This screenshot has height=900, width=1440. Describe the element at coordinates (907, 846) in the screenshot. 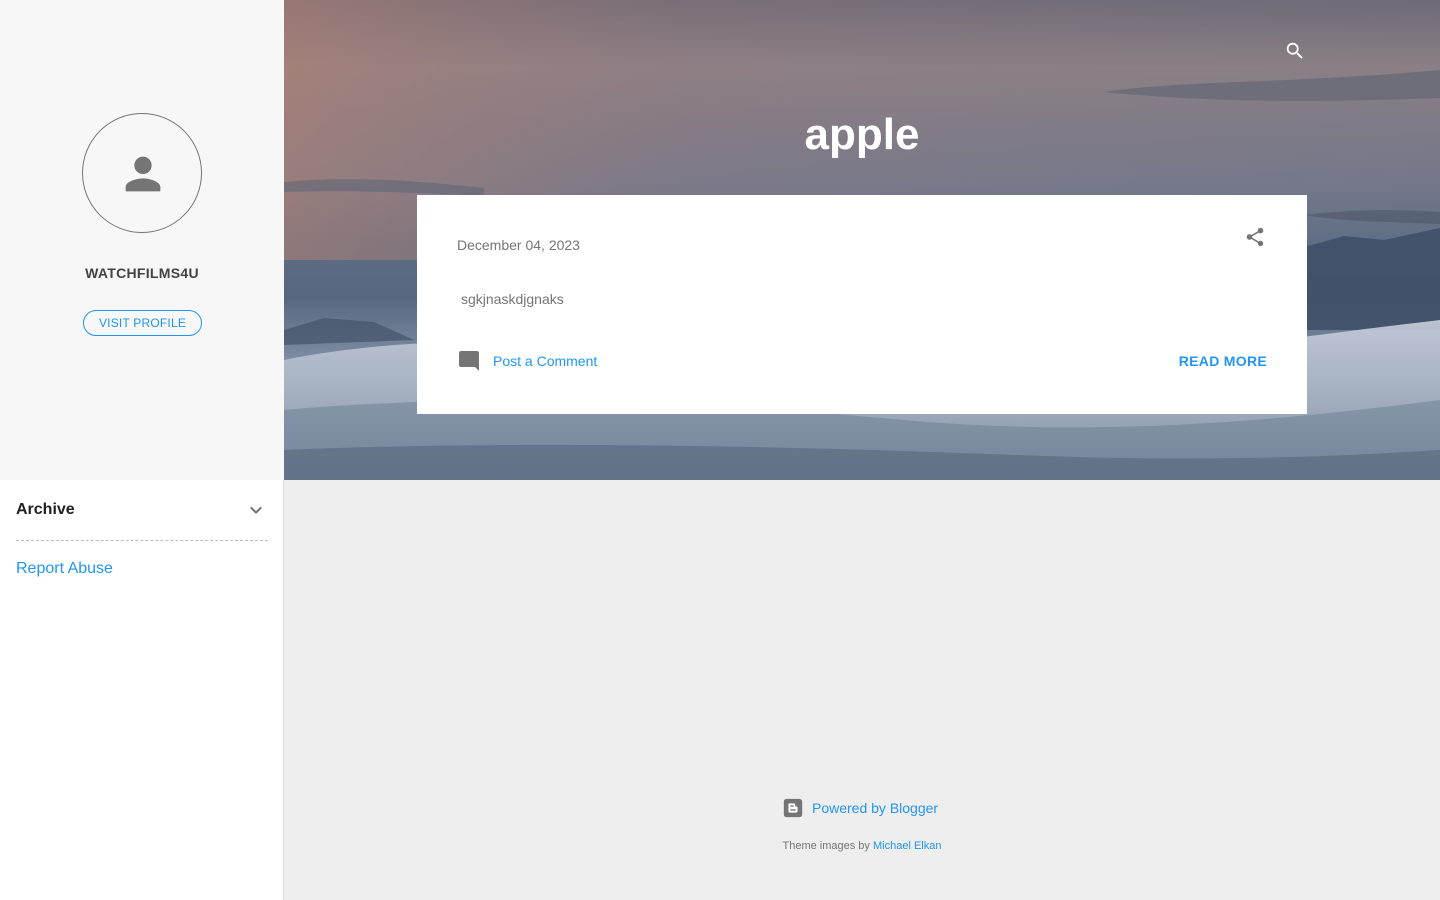

I see `theme-author-link: Michael Elkan` at that location.